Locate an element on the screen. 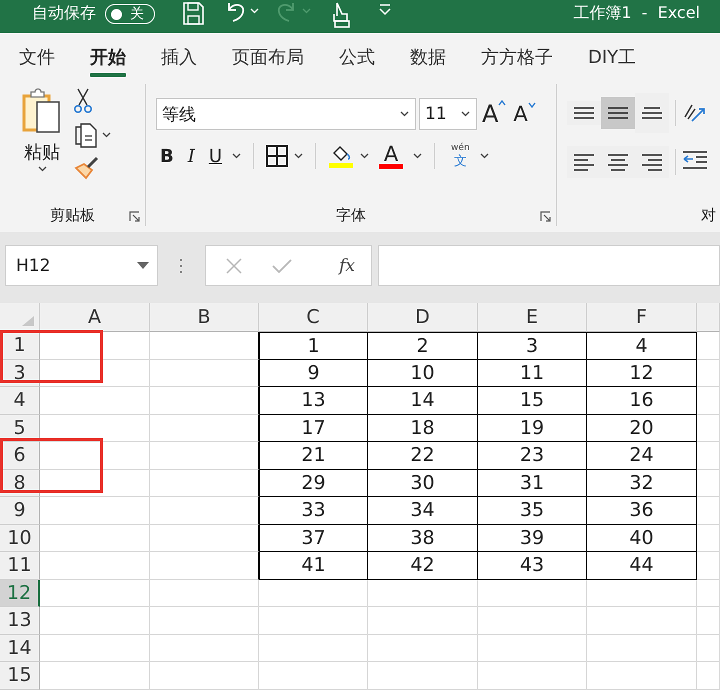 The width and height of the screenshot is (720, 694). group-label: 字体 is located at coordinates (351, 215).